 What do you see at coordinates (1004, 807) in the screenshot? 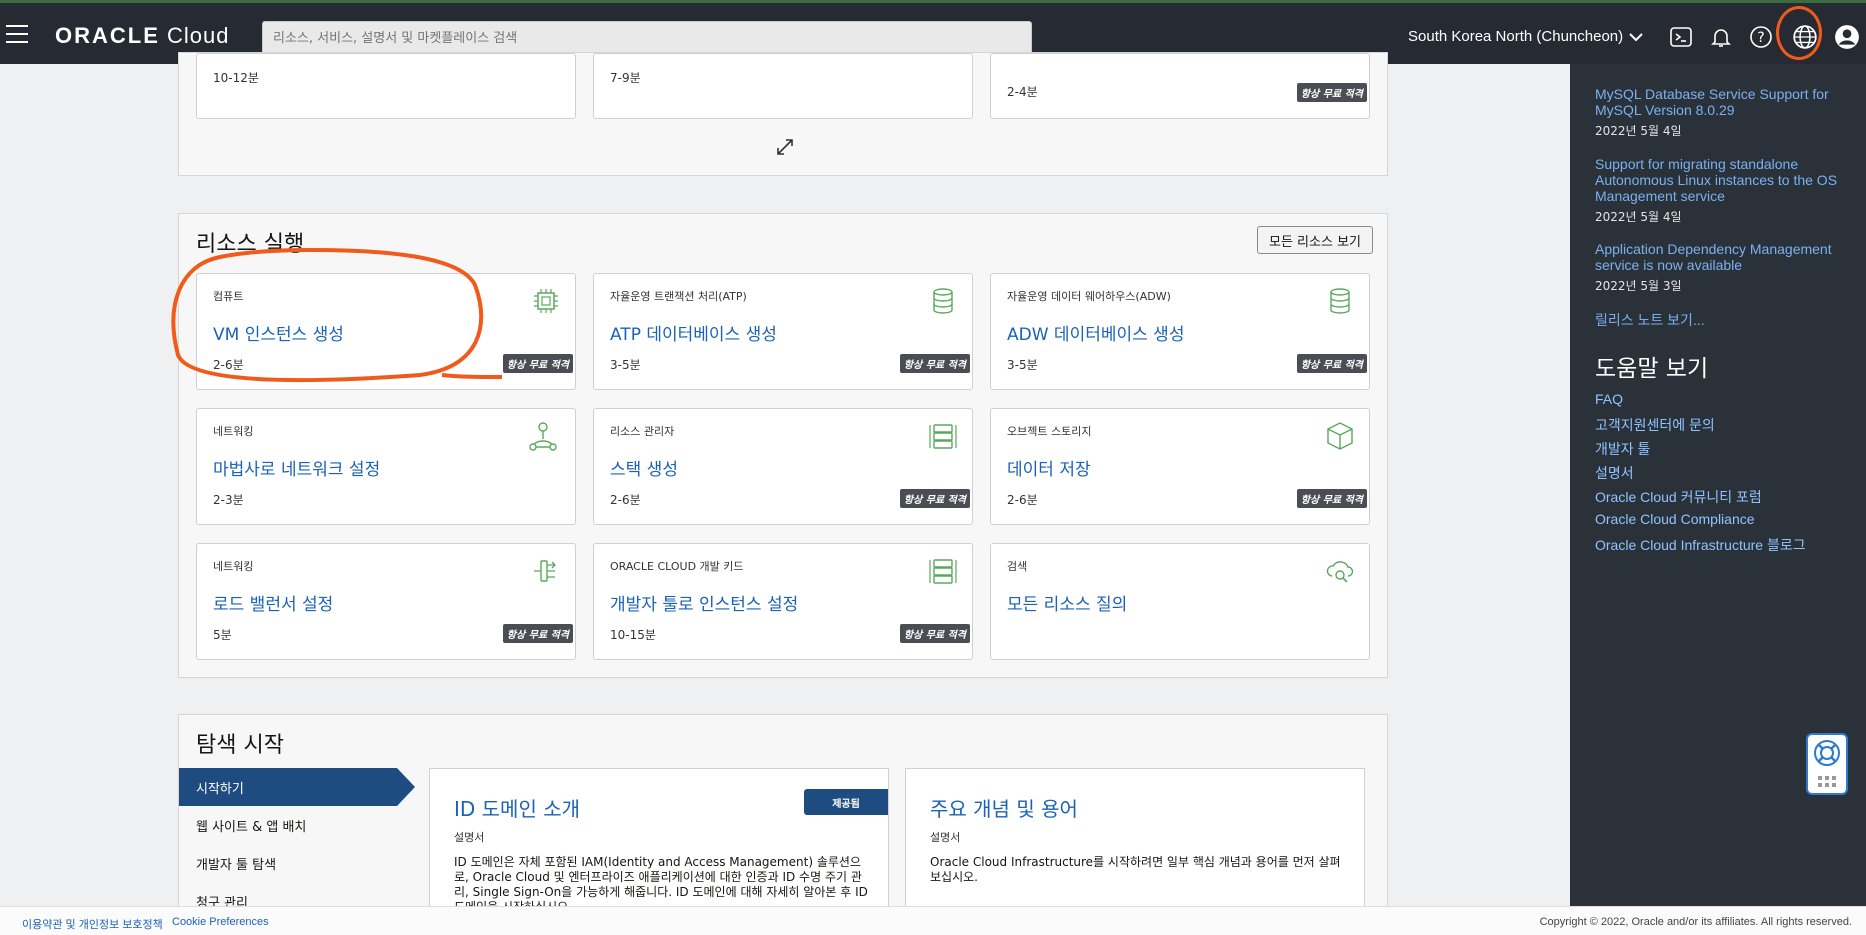
I see `doc-title: 주요 개념 및 용어` at bounding box center [1004, 807].